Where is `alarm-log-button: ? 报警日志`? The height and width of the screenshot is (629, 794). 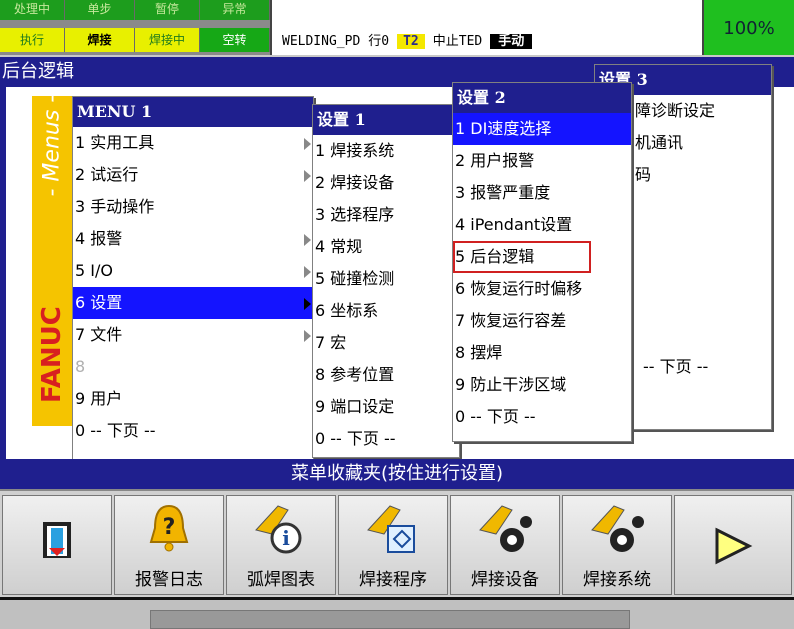
alarm-log-button: ? 报警日志 is located at coordinates (169, 545).